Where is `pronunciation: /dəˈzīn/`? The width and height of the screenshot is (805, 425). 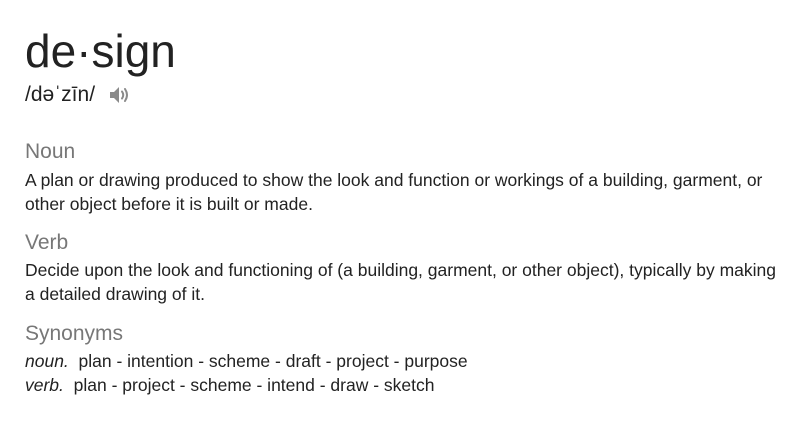
pronunciation: /dəˈzīn/ is located at coordinates (60, 94).